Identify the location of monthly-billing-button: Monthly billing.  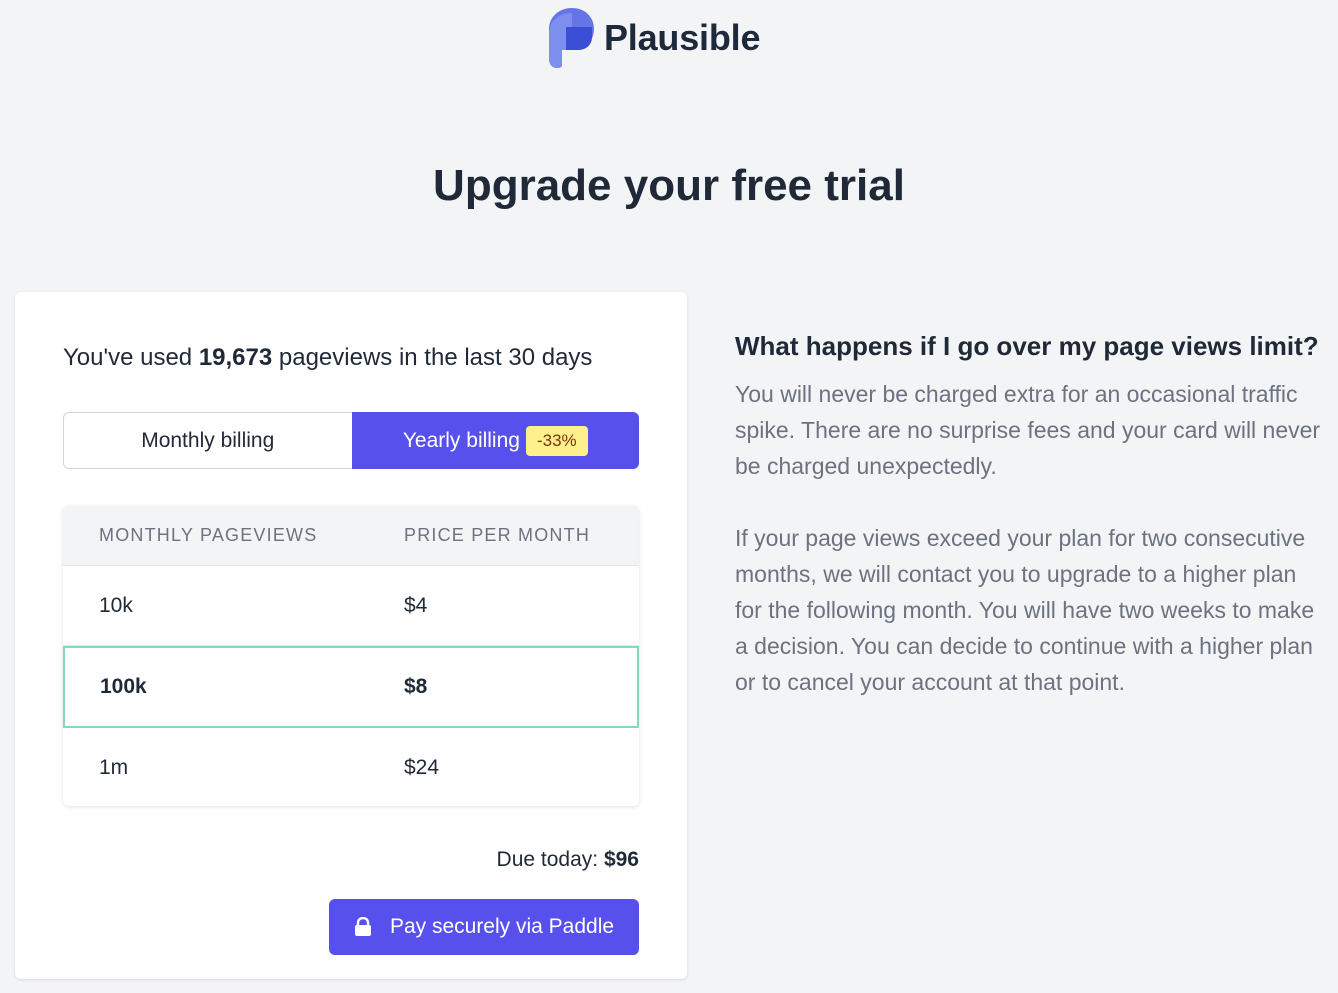
(207, 440).